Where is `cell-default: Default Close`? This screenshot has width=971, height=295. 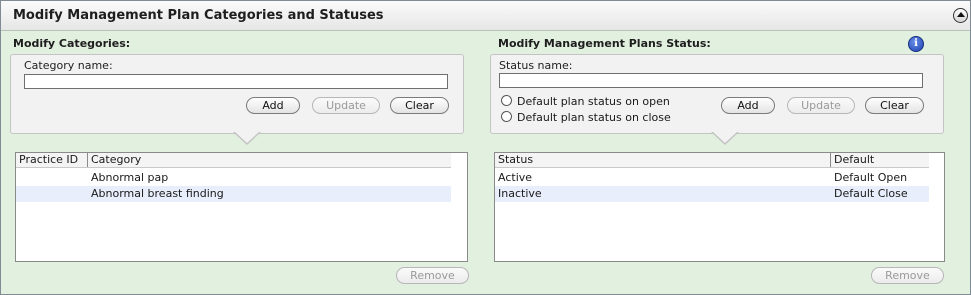
cell-default: Default Close is located at coordinates (871, 193).